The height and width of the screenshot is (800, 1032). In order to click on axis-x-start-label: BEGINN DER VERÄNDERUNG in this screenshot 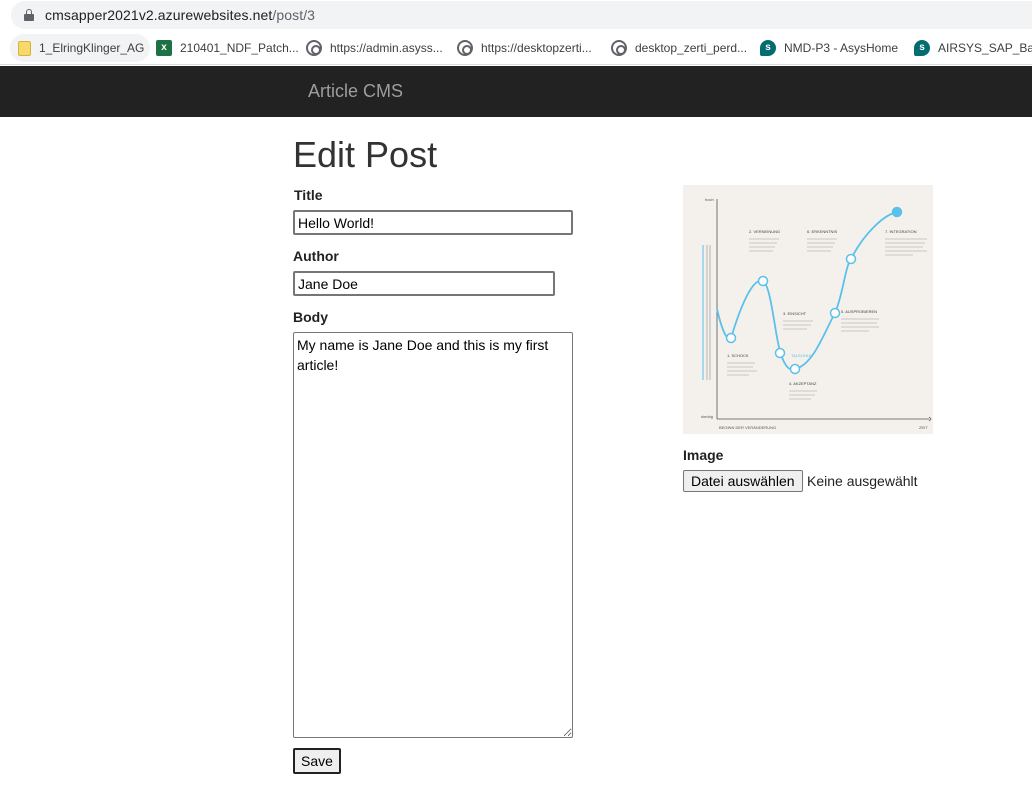, I will do `click(747, 427)`.